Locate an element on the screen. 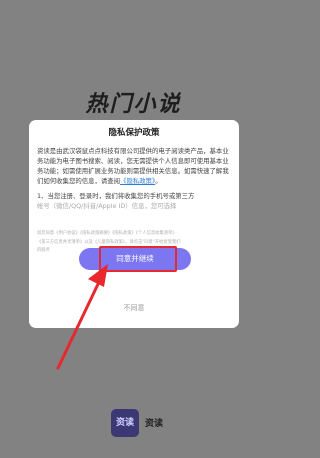  pointer-arrow-icon is located at coordinates (82, 317).